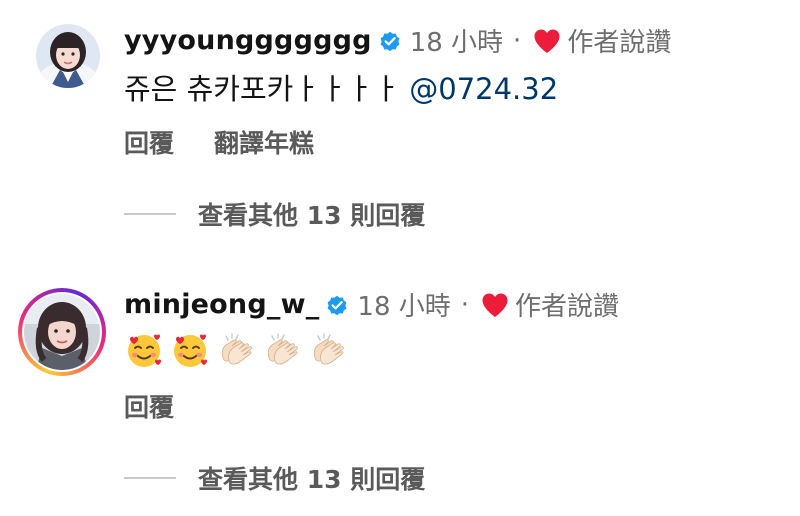  I want to click on username: minjeong_w_, so click(221, 304).